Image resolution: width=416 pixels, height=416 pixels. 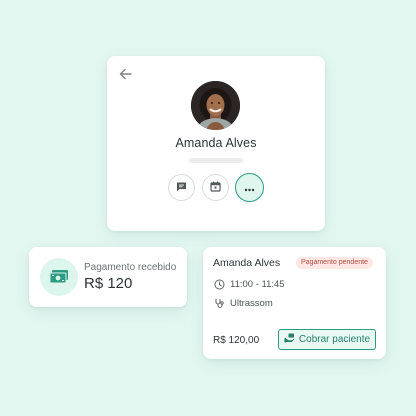 I want to click on payment-received-card: Pagamento recebido R$ 120, so click(x=108, y=277).